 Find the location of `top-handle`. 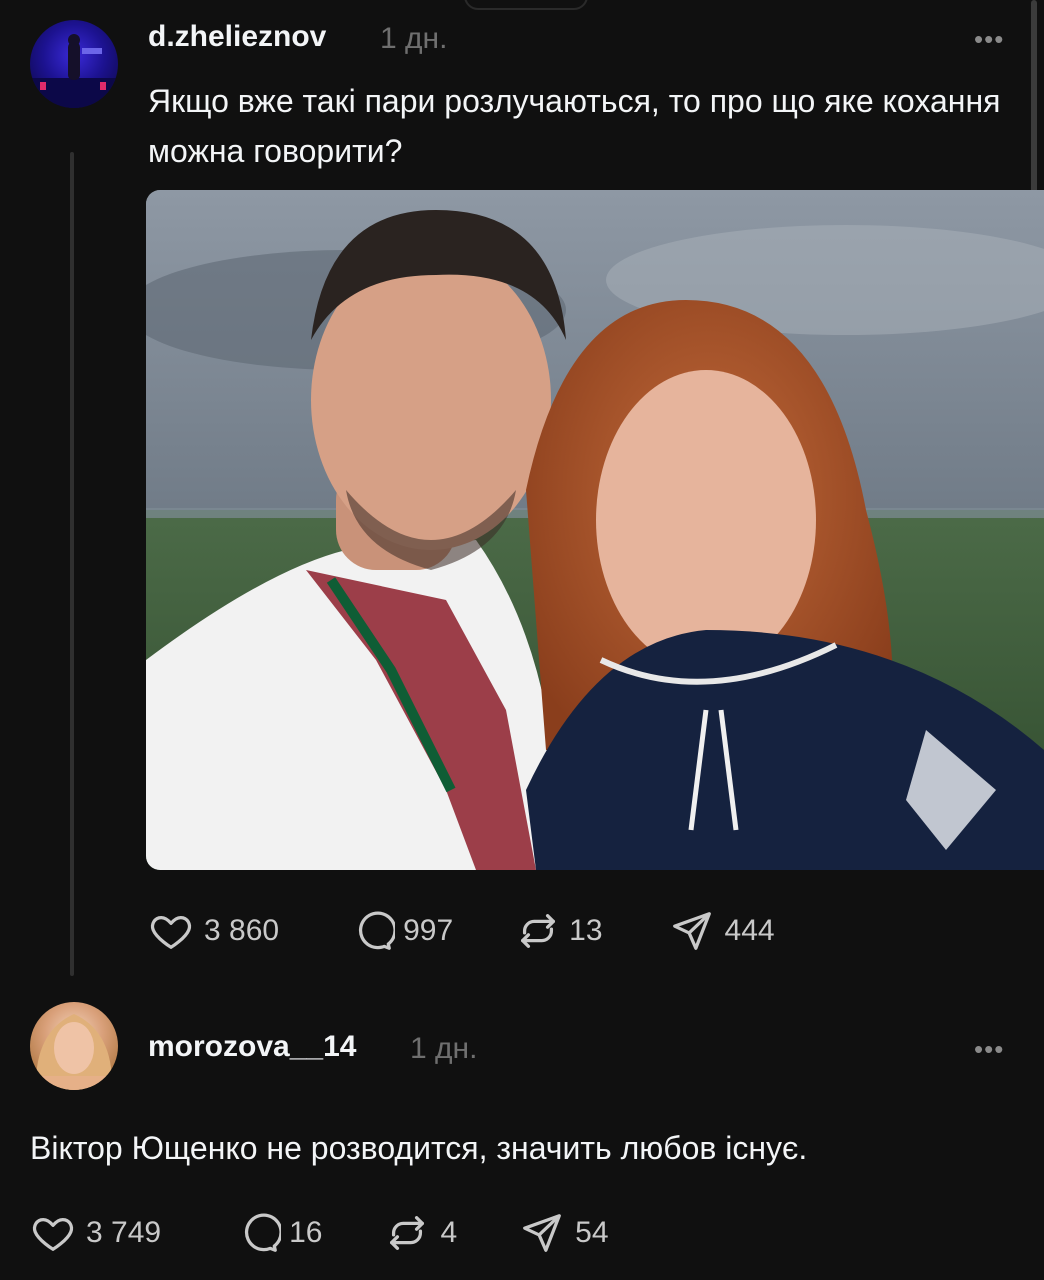

top-handle is located at coordinates (526, 5).